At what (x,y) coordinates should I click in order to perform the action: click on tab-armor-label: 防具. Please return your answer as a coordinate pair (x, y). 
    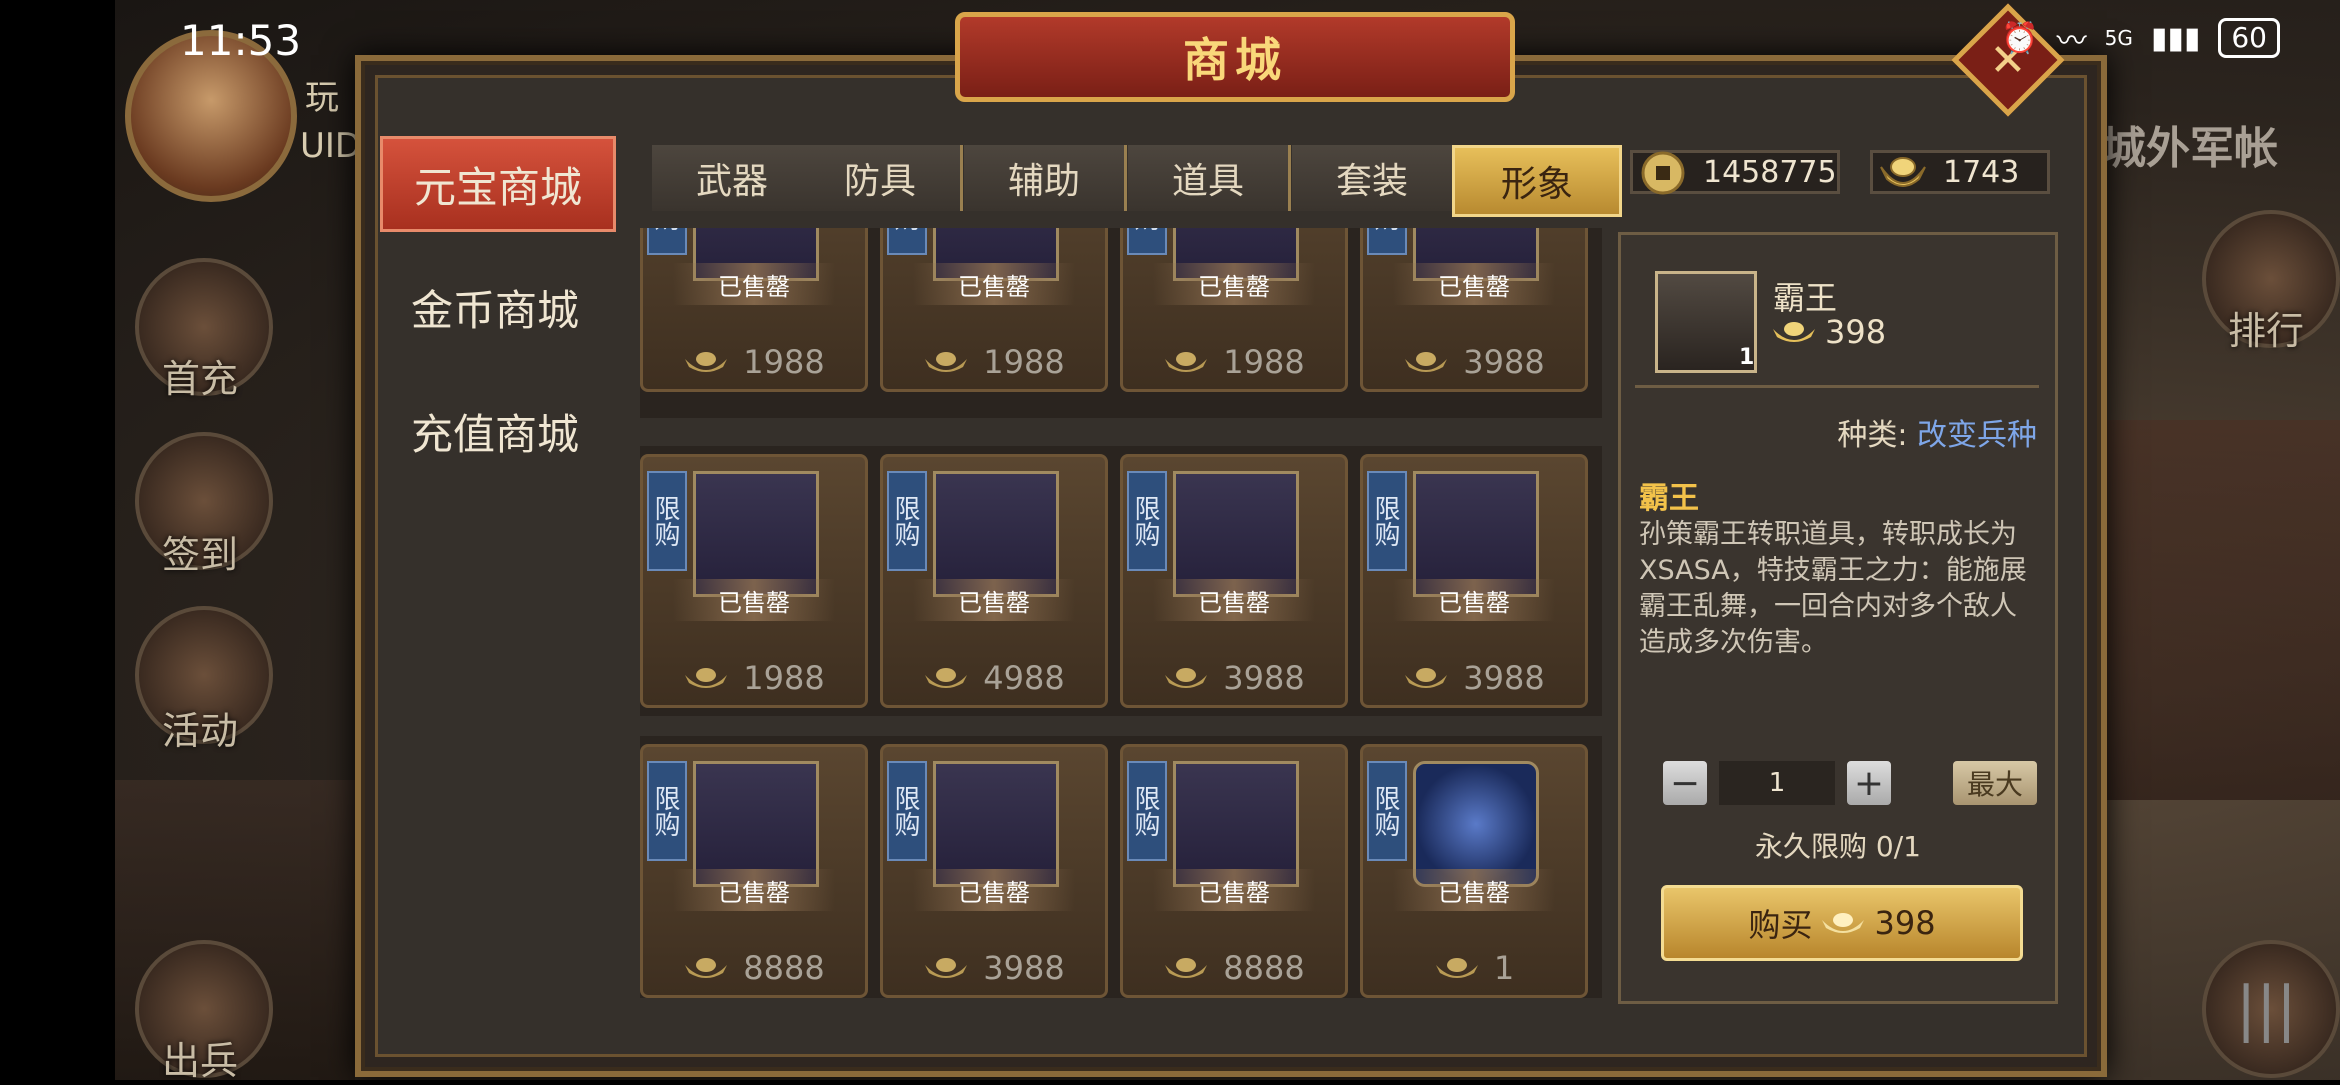
    Looking at the image, I should click on (879, 181).